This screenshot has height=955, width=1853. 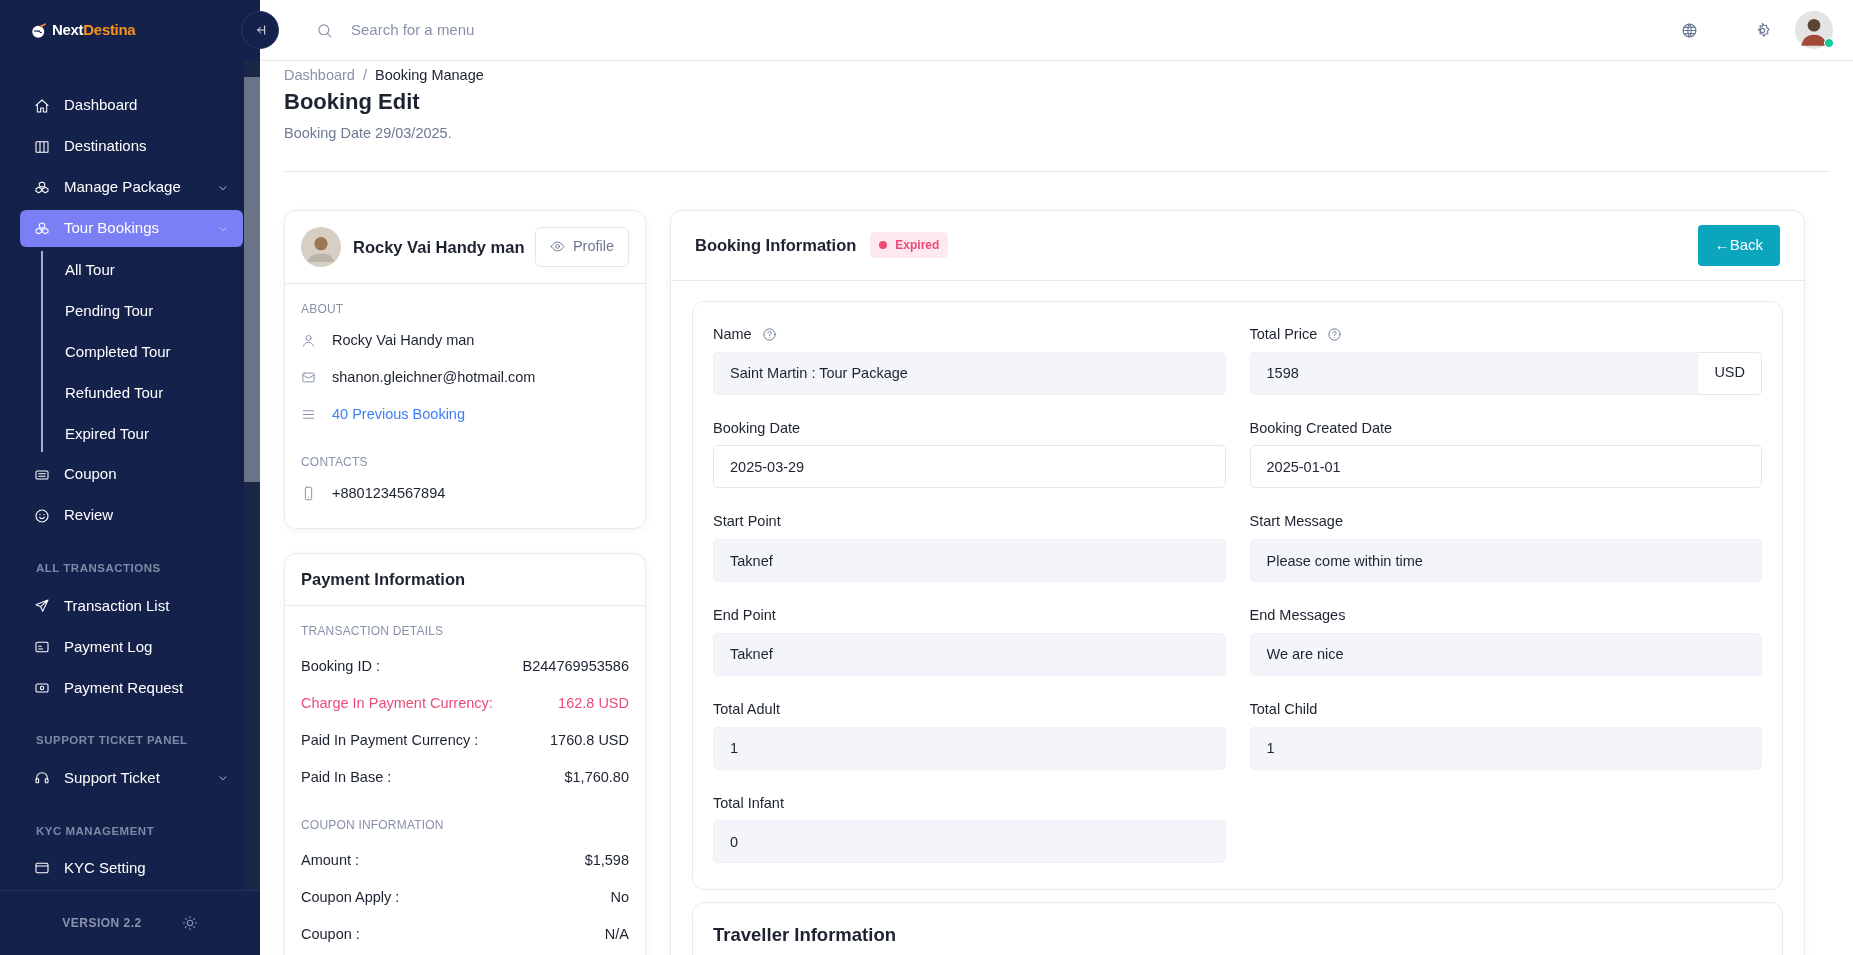 I want to click on profile-button: Profile, so click(x=581, y=247).